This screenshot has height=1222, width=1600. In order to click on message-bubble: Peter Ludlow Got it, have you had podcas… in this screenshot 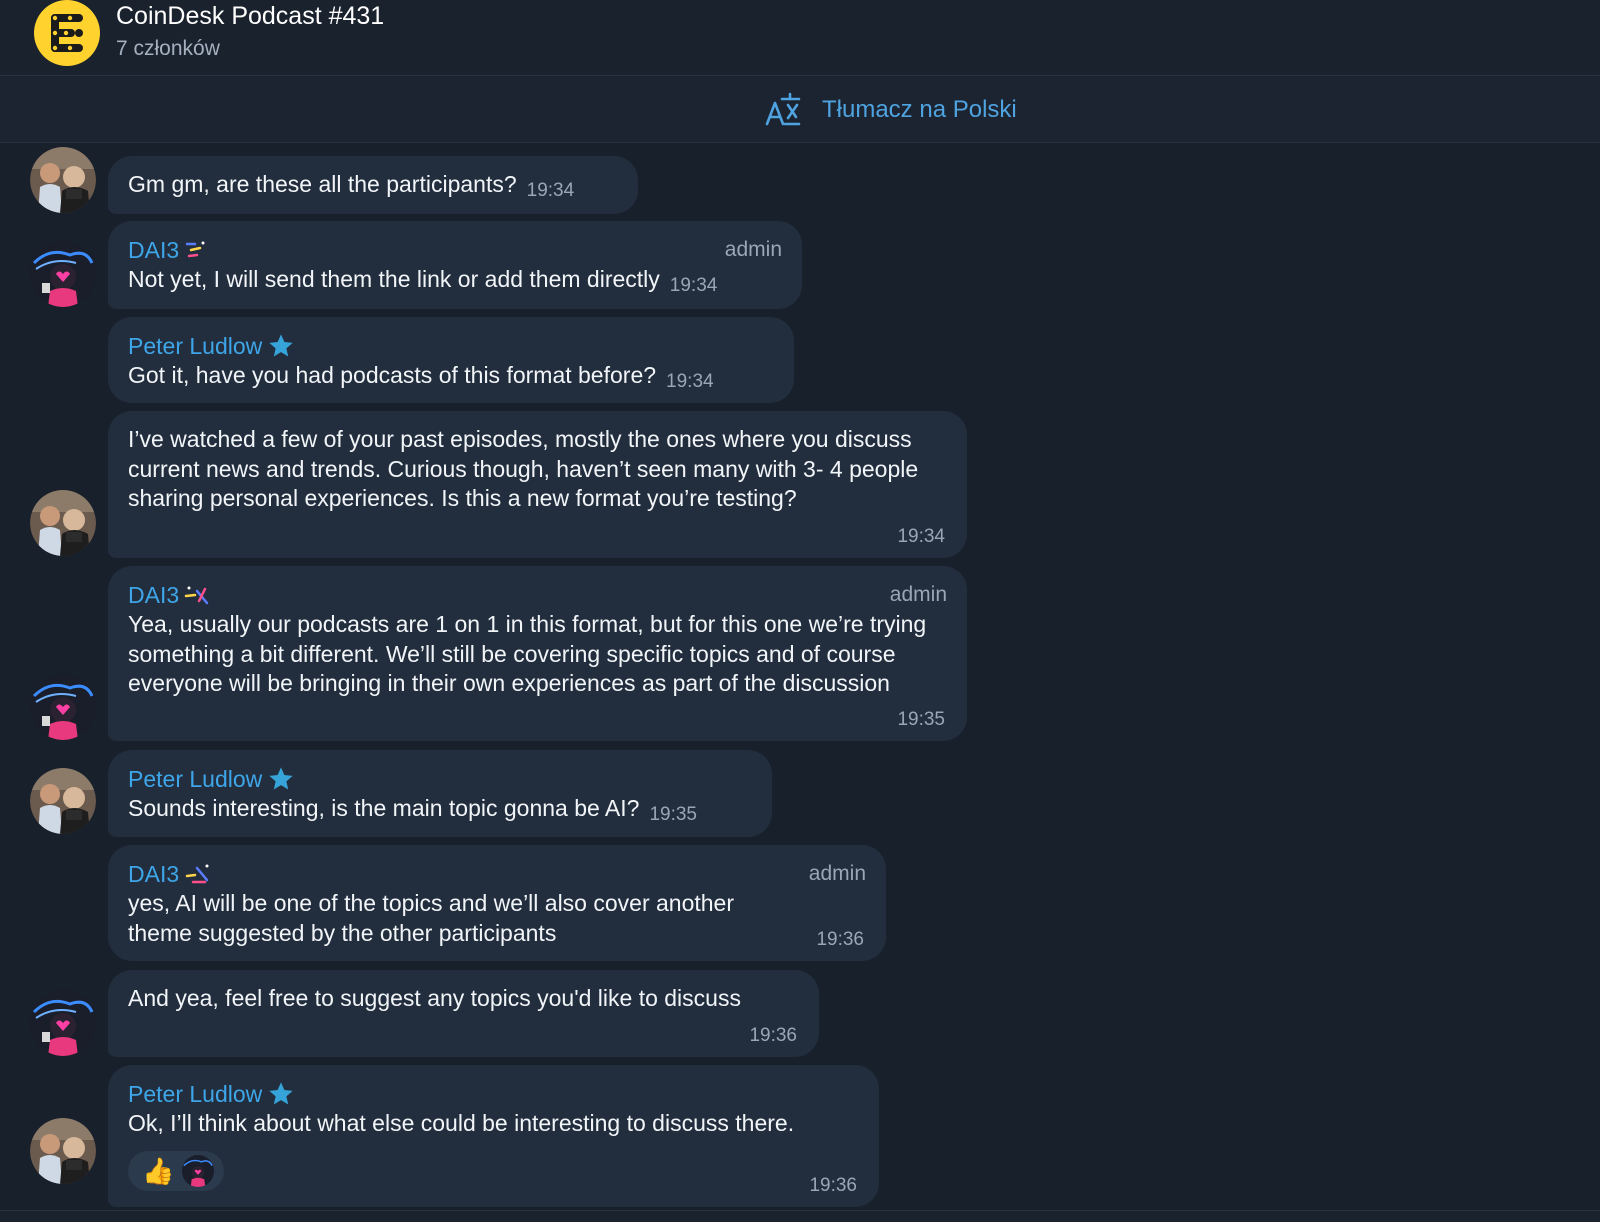, I will do `click(451, 360)`.